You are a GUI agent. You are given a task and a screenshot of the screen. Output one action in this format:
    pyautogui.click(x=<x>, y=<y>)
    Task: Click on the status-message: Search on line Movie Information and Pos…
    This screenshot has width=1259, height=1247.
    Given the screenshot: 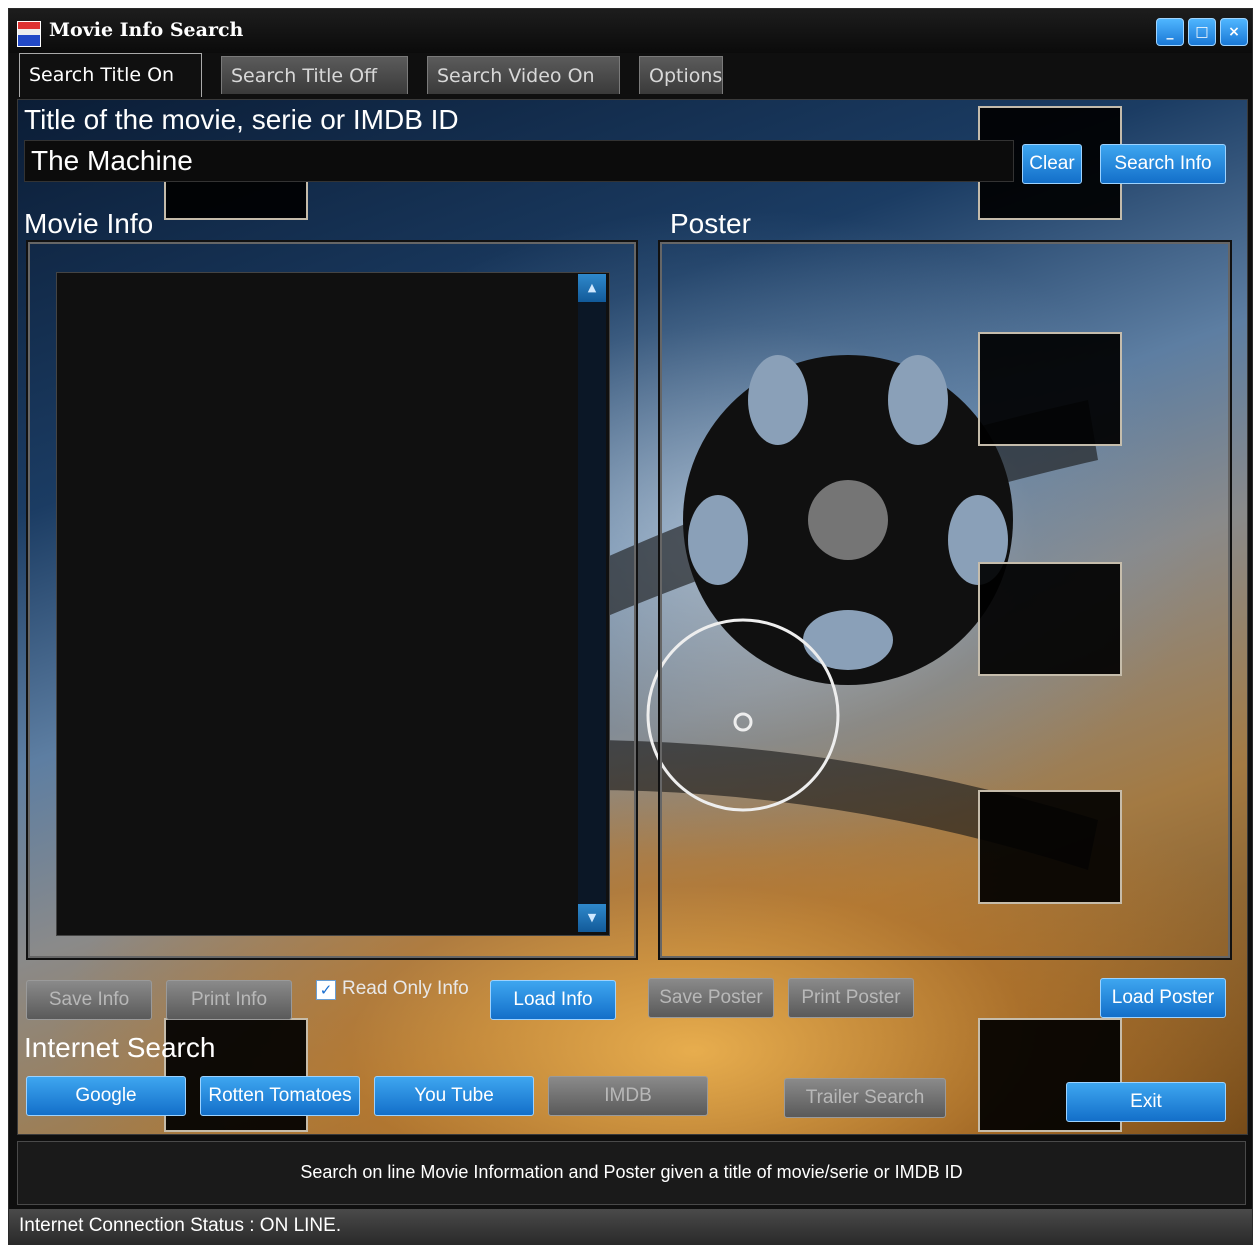 What is the action you would take?
    pyautogui.click(x=631, y=1173)
    